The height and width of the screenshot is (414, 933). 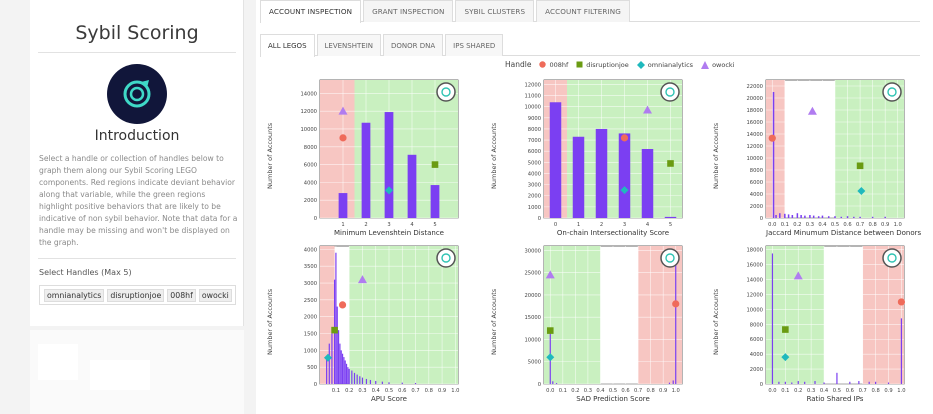 What do you see at coordinates (413, 45) in the screenshot?
I see `subtab-donor-dna: Donor DNA` at bounding box center [413, 45].